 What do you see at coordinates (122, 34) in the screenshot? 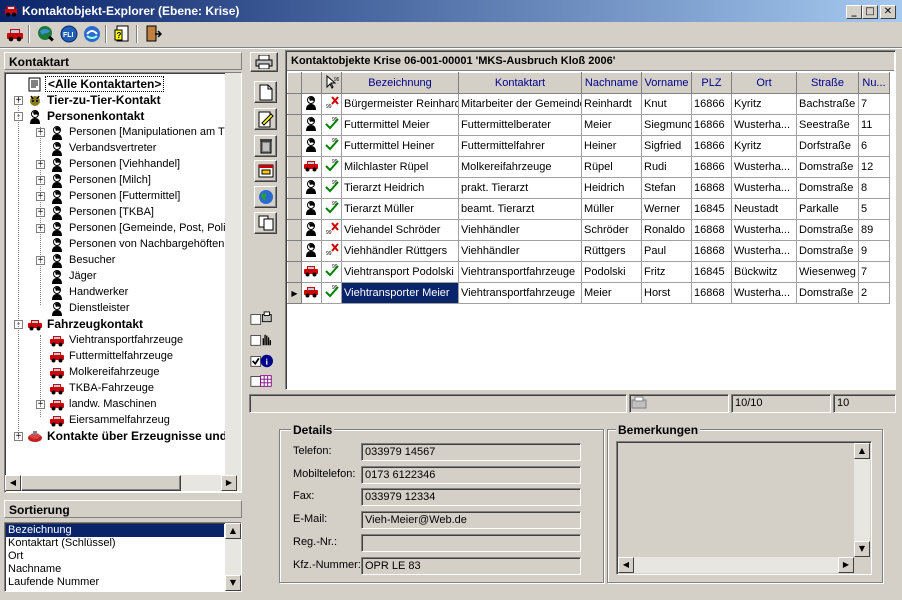
I see `help-tool-button: ?` at bounding box center [122, 34].